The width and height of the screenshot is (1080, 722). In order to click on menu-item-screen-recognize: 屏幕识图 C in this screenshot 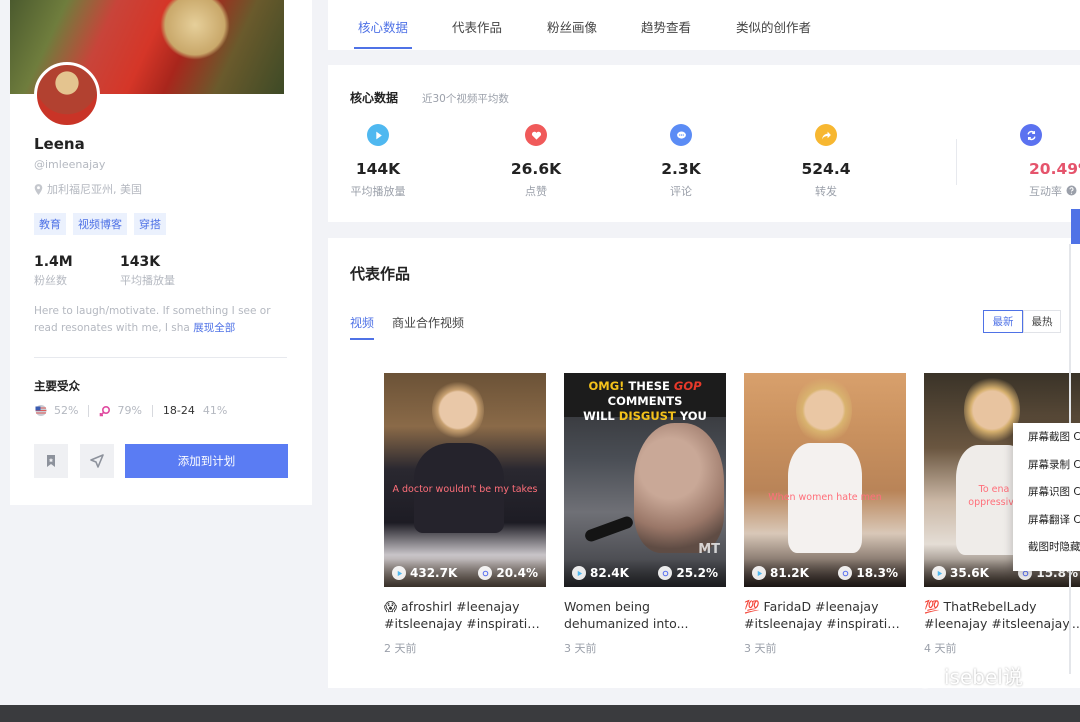, I will do `click(1046, 492)`.